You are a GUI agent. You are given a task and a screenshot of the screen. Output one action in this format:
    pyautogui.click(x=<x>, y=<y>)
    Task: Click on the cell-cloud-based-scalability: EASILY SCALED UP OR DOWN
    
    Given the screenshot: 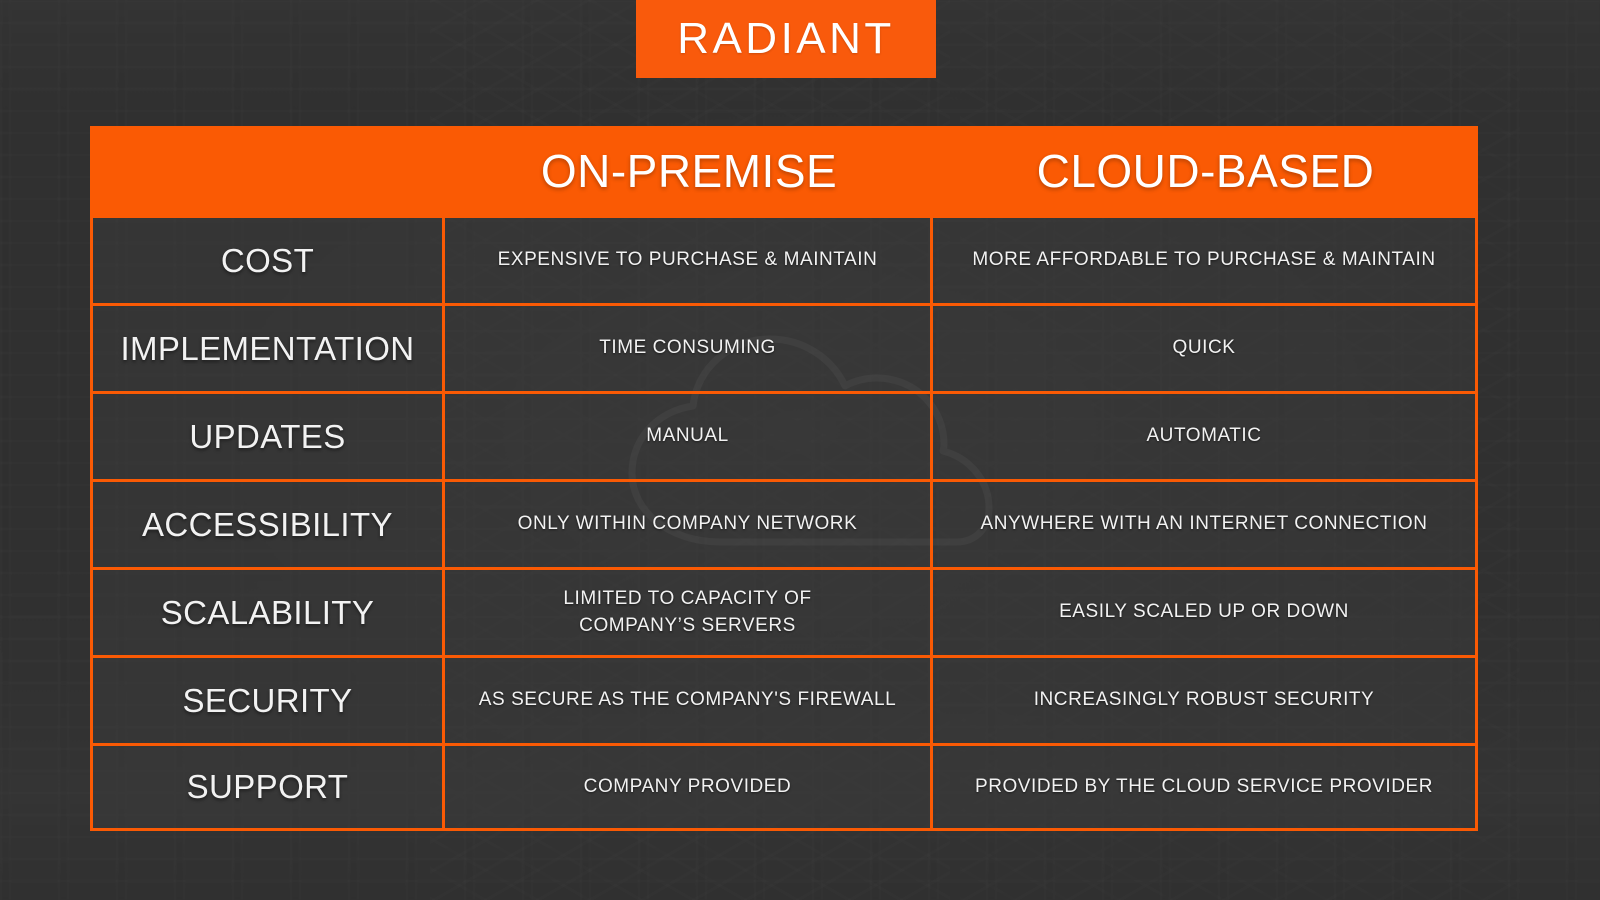 What is the action you would take?
    pyautogui.click(x=1205, y=612)
    